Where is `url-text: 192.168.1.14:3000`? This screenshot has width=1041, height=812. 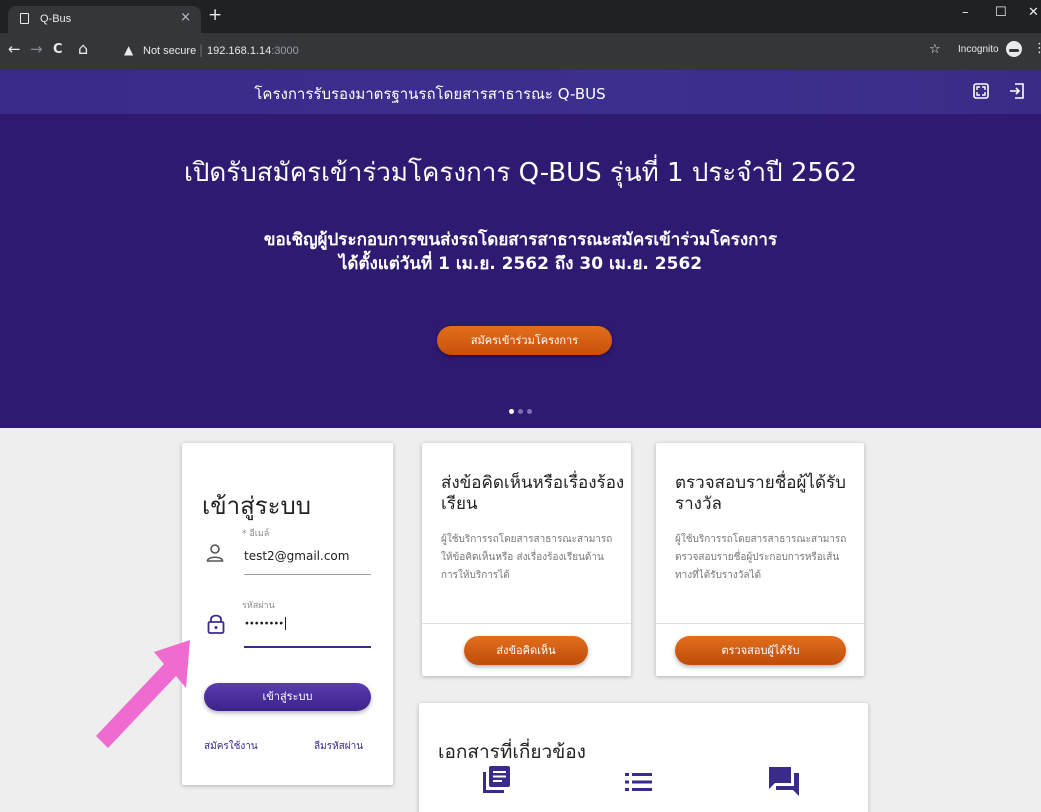 url-text: 192.168.1.14:3000 is located at coordinates (253, 51).